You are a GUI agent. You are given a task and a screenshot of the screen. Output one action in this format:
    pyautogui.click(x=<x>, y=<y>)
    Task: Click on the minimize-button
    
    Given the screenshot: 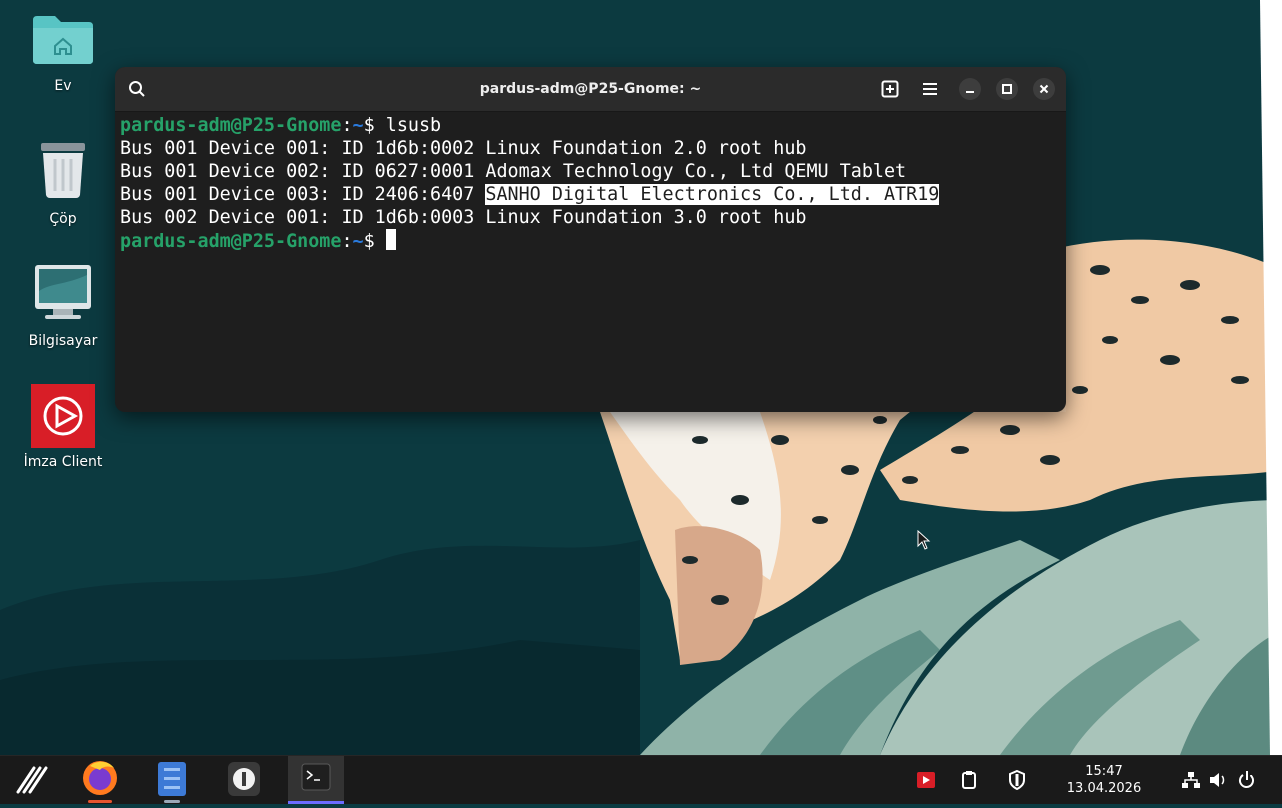 What is the action you would take?
    pyautogui.click(x=970, y=89)
    